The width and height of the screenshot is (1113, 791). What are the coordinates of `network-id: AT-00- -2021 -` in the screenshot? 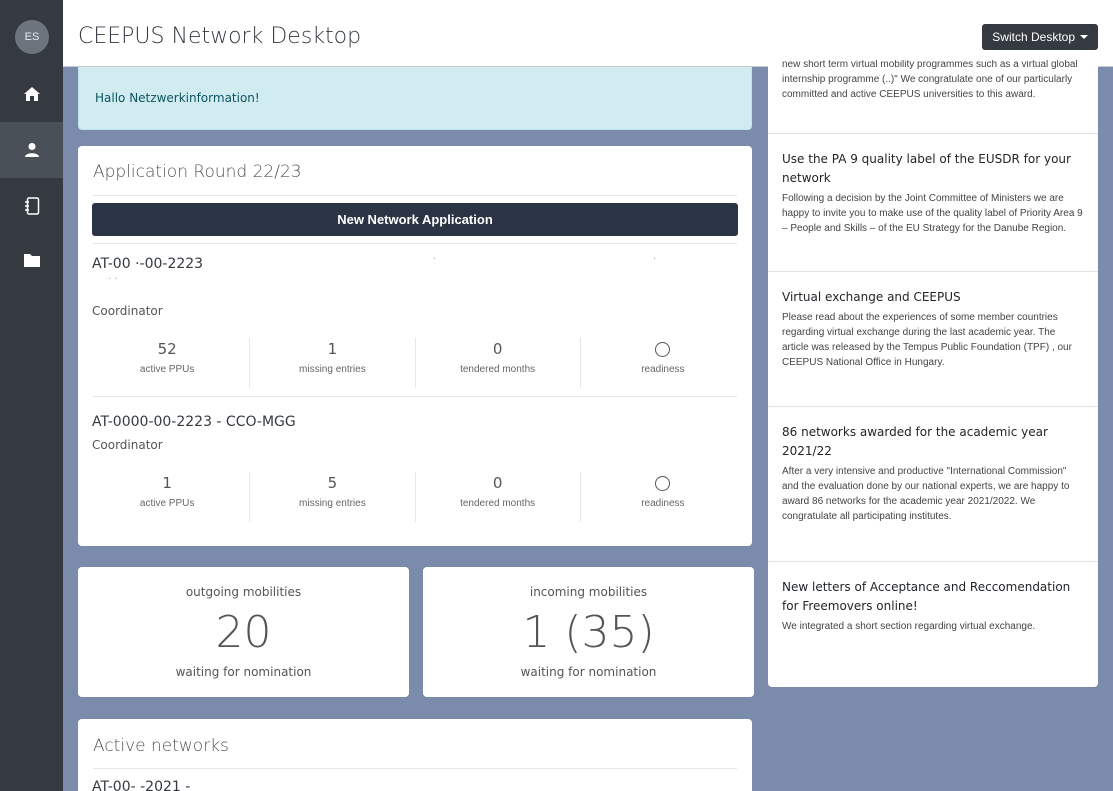 It's located at (141, 785).